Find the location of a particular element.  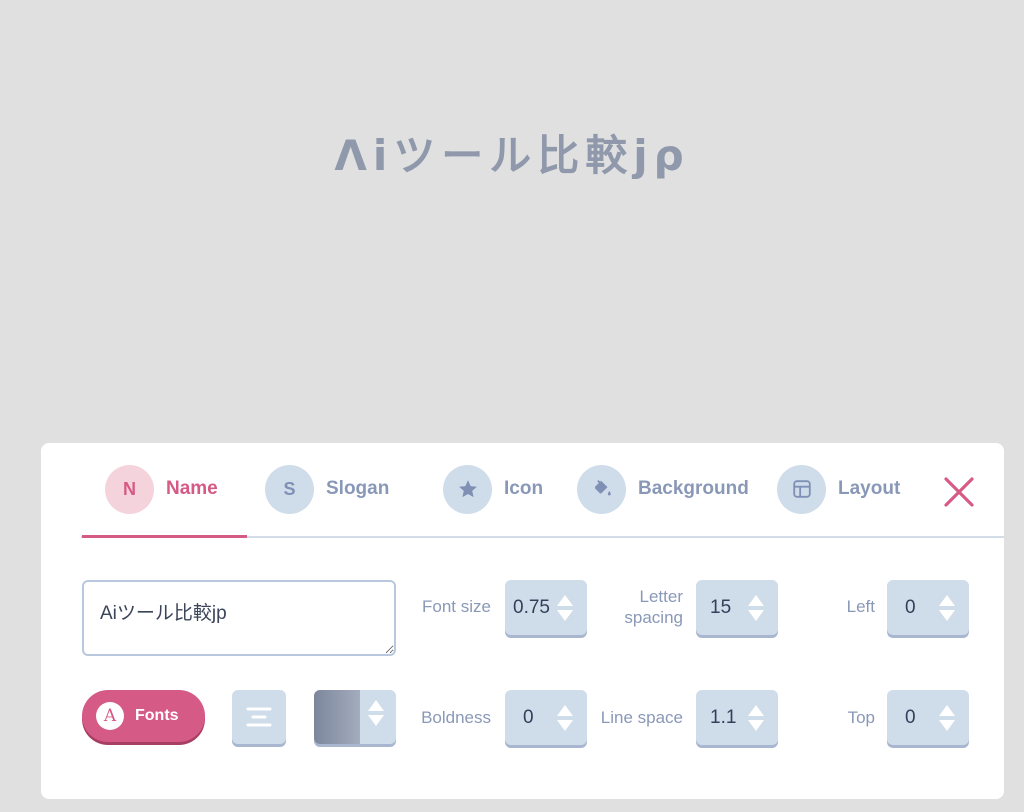

font-icon: A is located at coordinates (110, 716).